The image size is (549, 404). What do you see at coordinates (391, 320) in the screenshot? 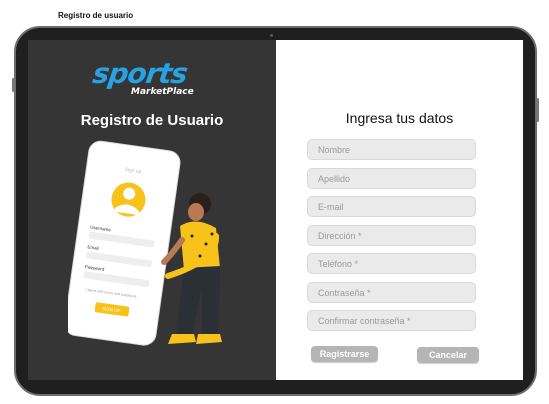
I see `confirmar-contrasena-field` at bounding box center [391, 320].